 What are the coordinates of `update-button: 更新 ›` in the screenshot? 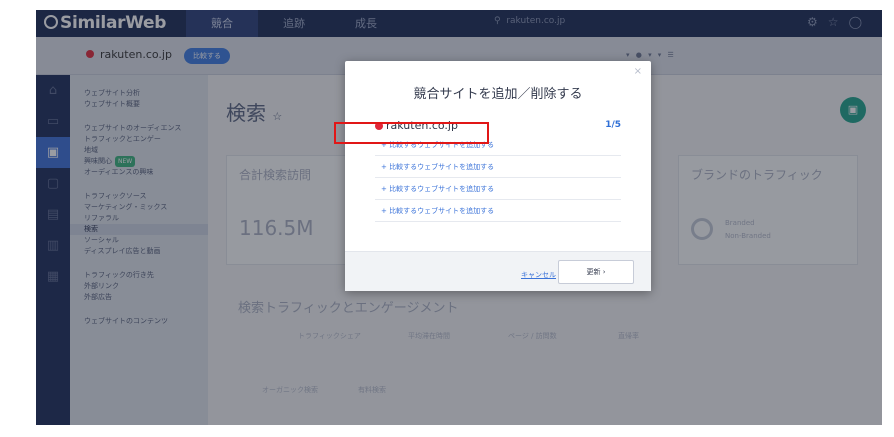 It's located at (596, 272).